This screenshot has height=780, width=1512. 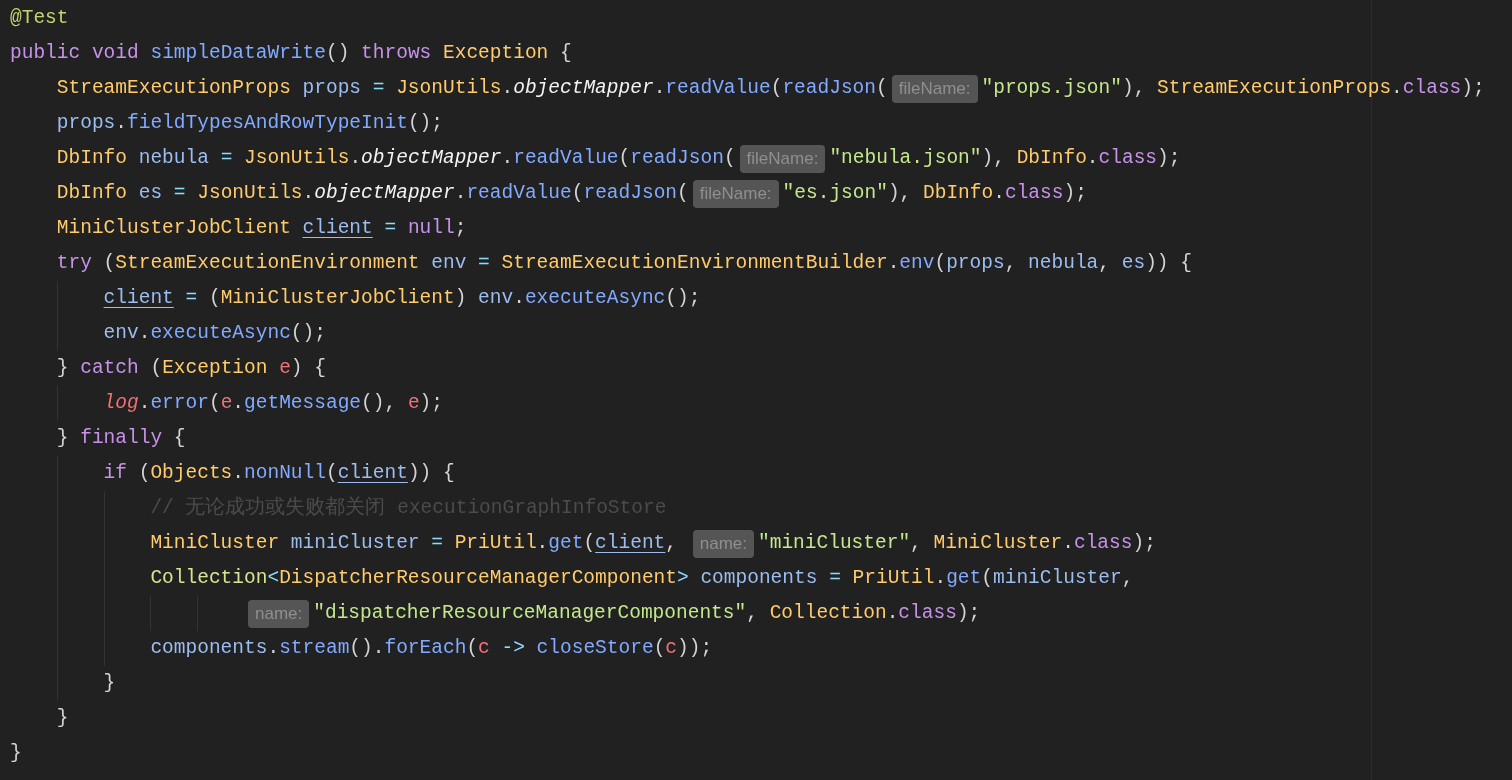 What do you see at coordinates (694, 263) in the screenshot?
I see `code-token: StreamExecutionEnvironmentBuilder` at bounding box center [694, 263].